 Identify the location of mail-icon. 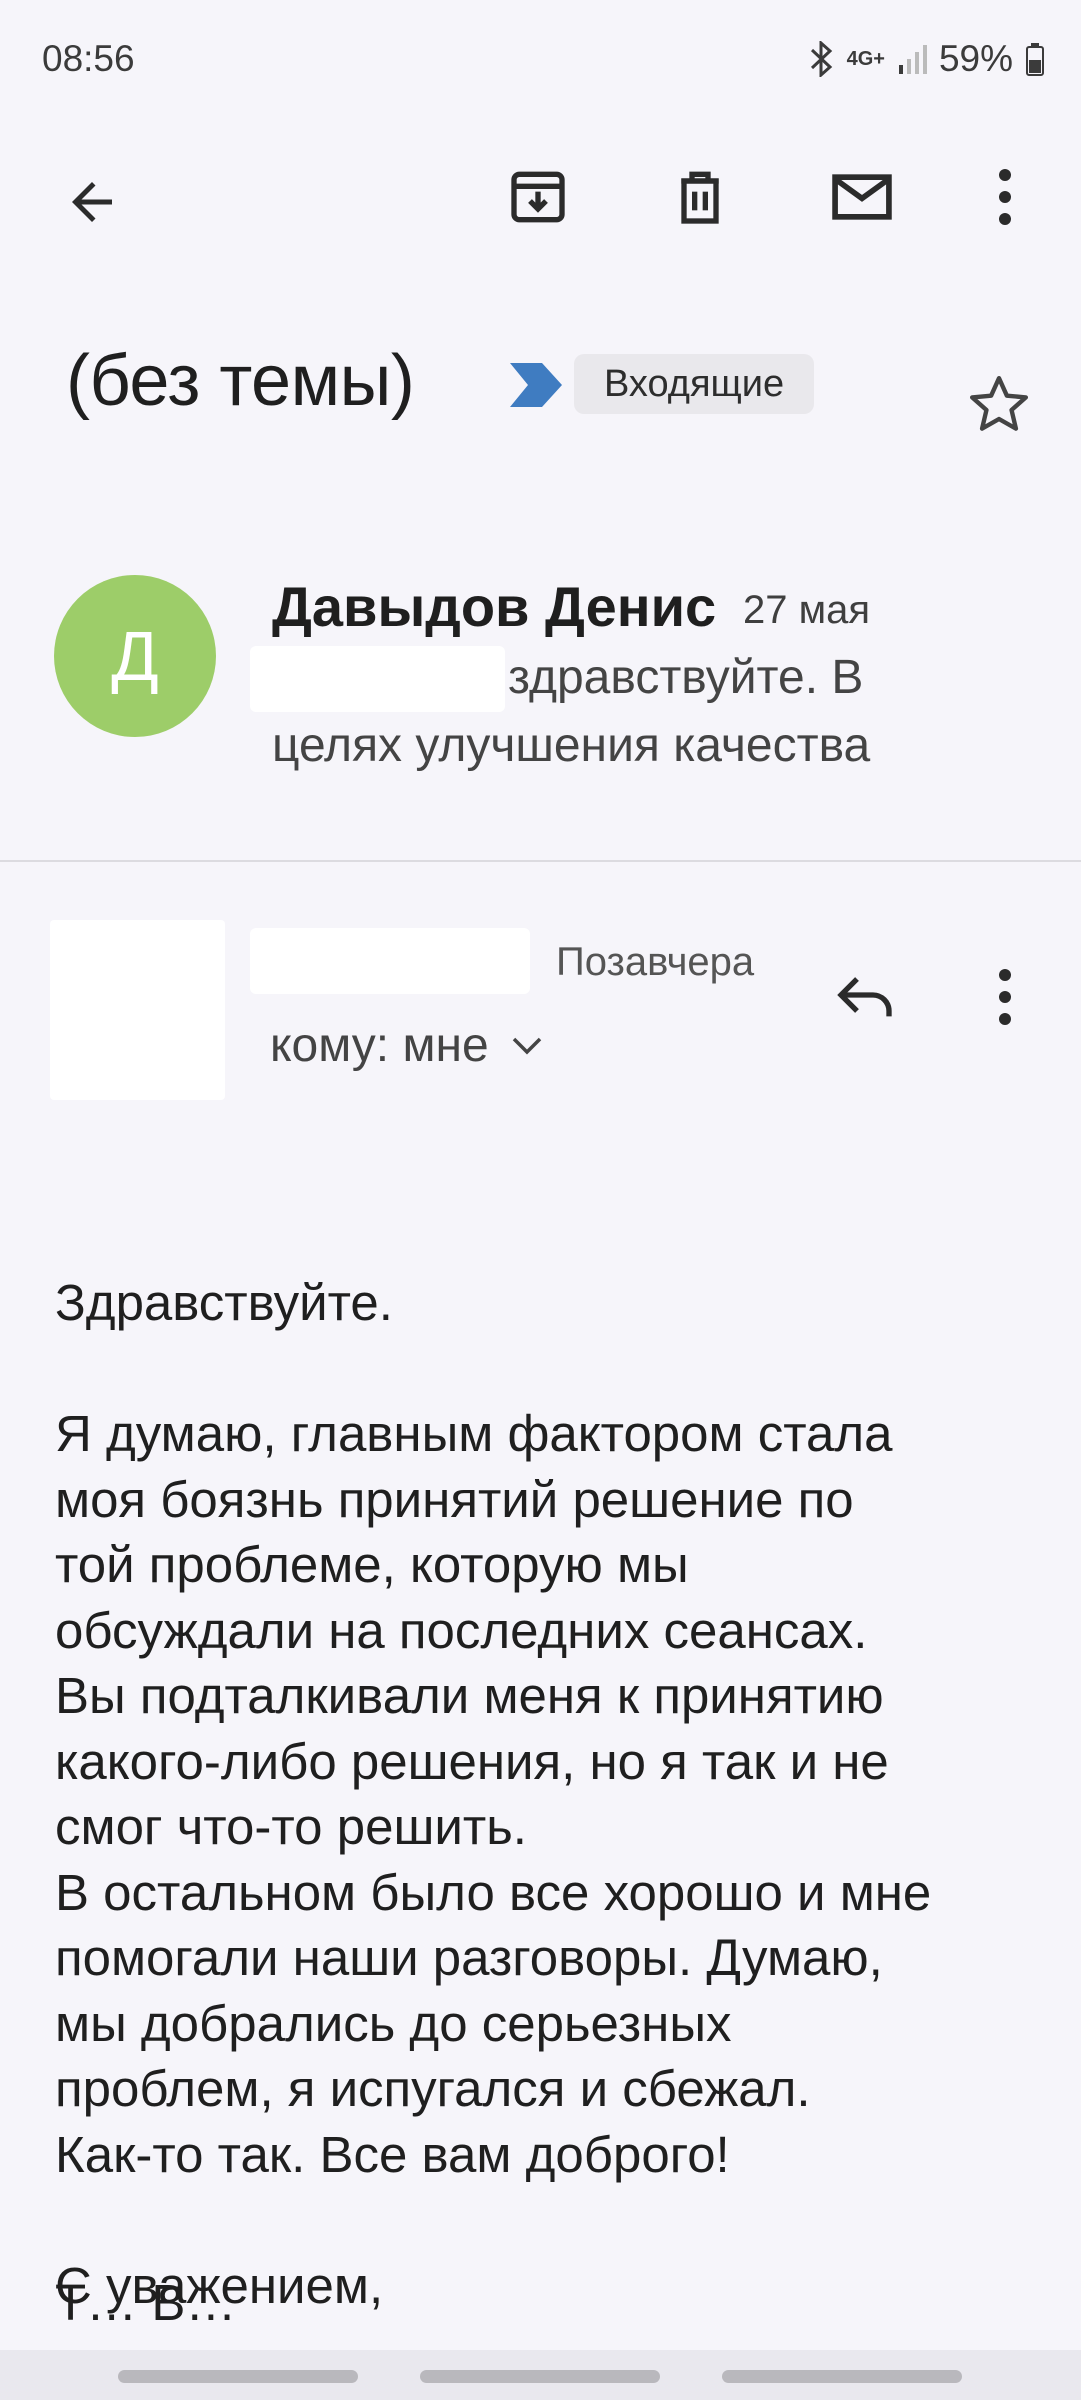
(862, 197).